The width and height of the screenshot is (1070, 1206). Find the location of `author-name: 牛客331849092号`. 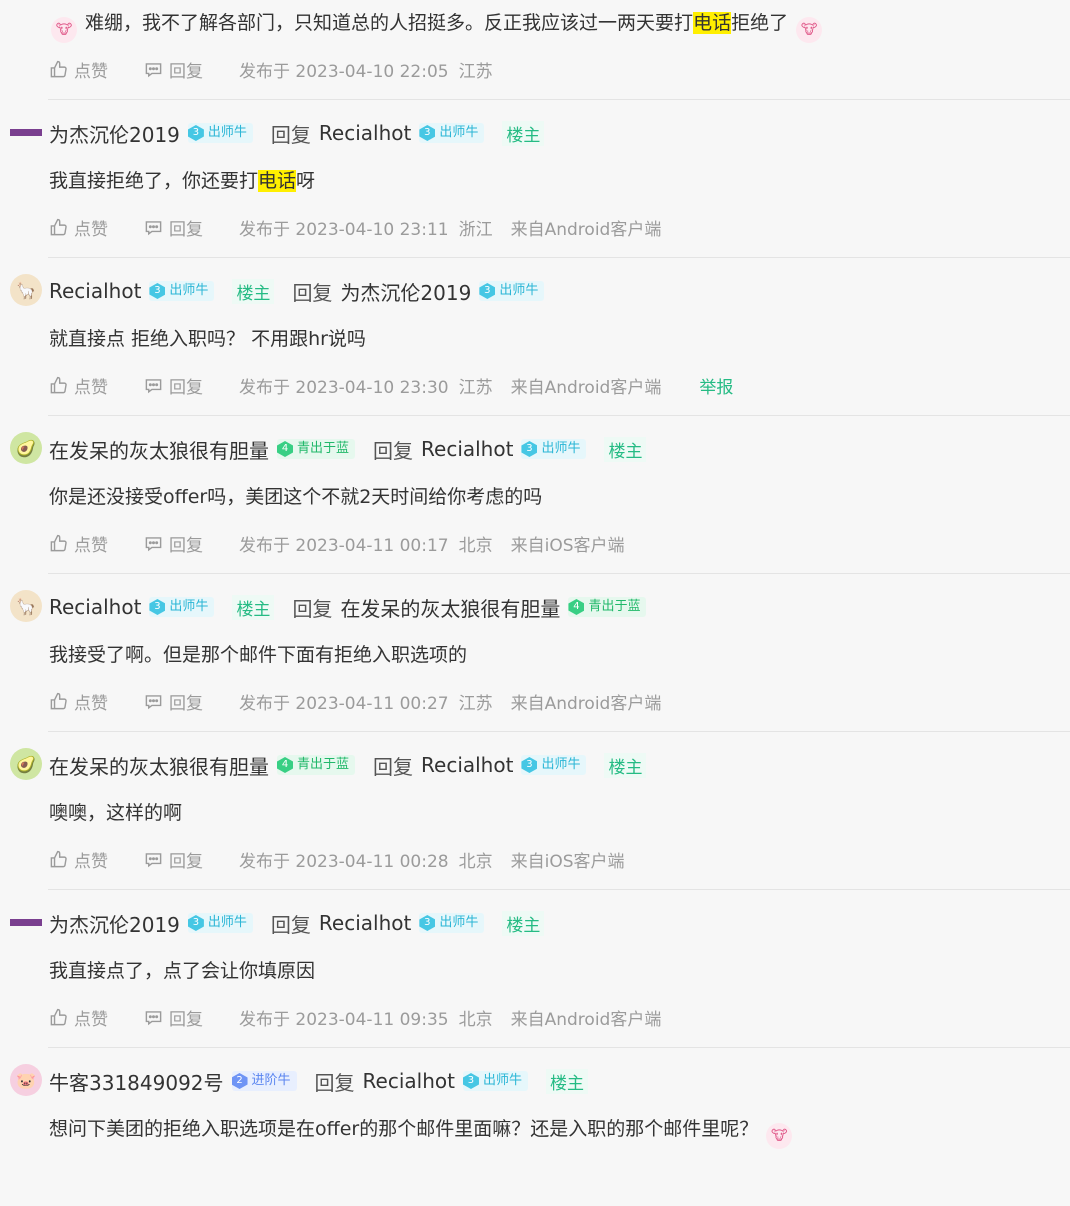

author-name: 牛客331849092号 is located at coordinates (136, 1081).